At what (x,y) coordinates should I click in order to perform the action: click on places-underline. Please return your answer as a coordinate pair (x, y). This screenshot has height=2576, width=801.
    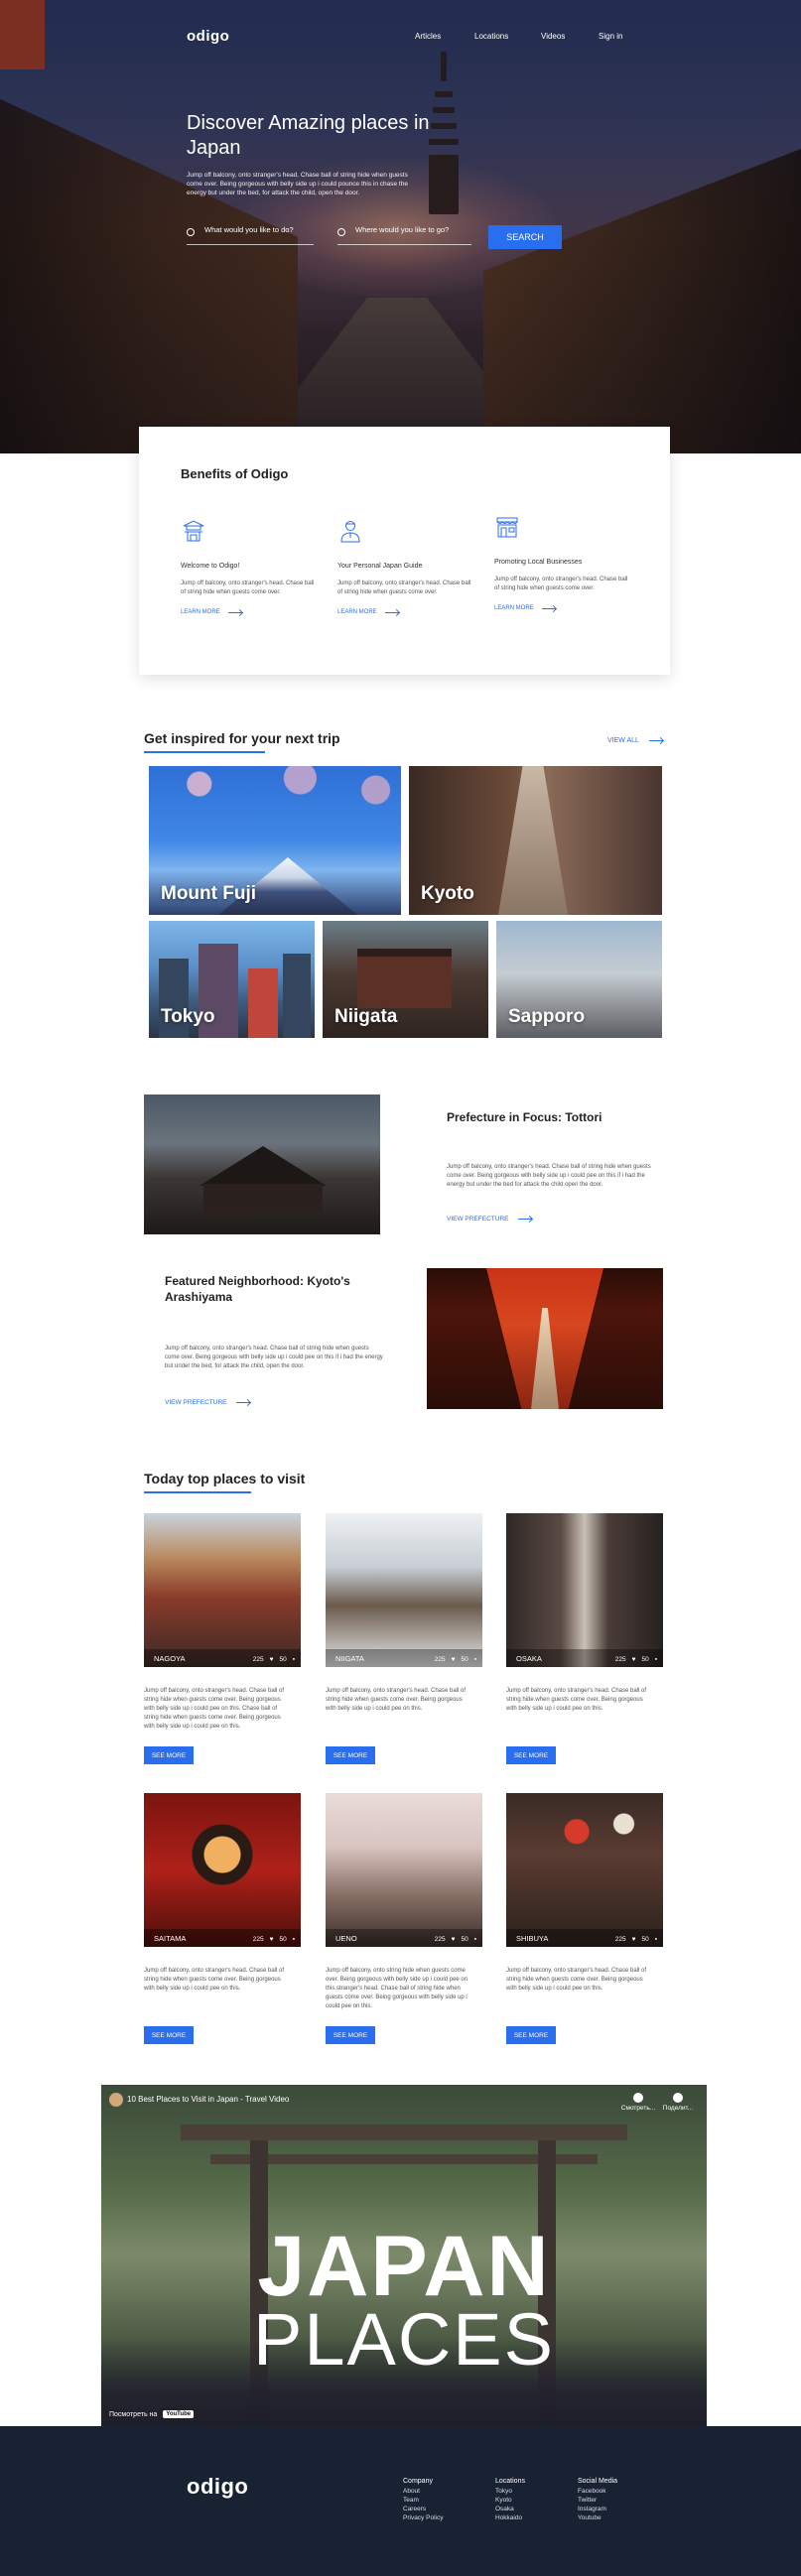
    Looking at the image, I should click on (197, 1492).